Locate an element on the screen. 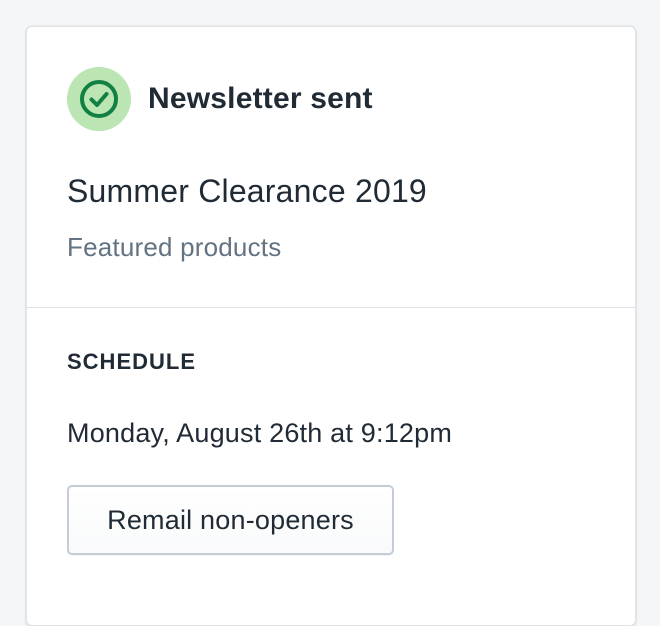 This screenshot has height=626, width=660. check-circle-icon is located at coordinates (99, 99).